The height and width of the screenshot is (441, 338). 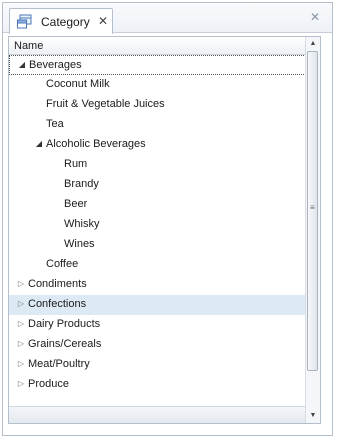 I want to click on category-table-icon, so click(x=24, y=21).